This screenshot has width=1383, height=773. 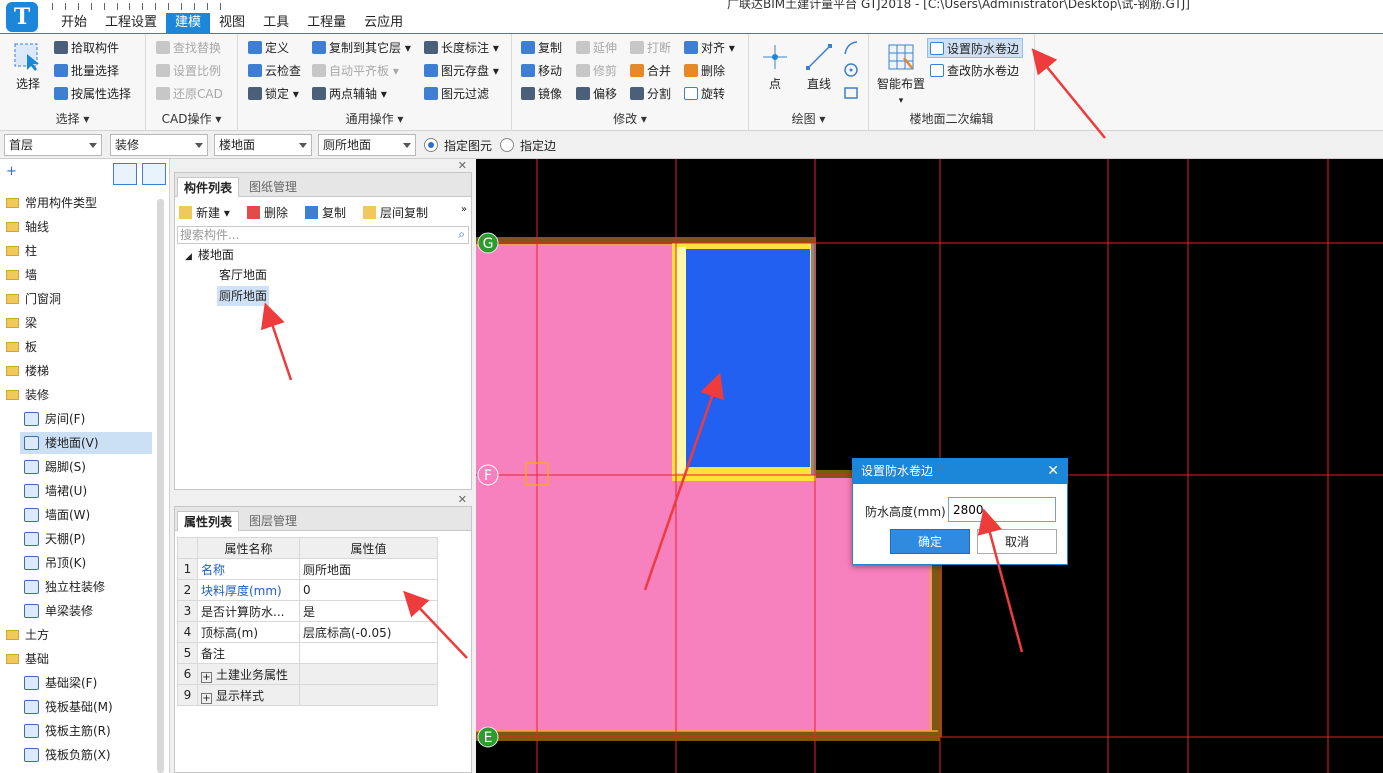 What do you see at coordinates (188, 71) in the screenshot?
I see `set-scale-button: 设置比例` at bounding box center [188, 71].